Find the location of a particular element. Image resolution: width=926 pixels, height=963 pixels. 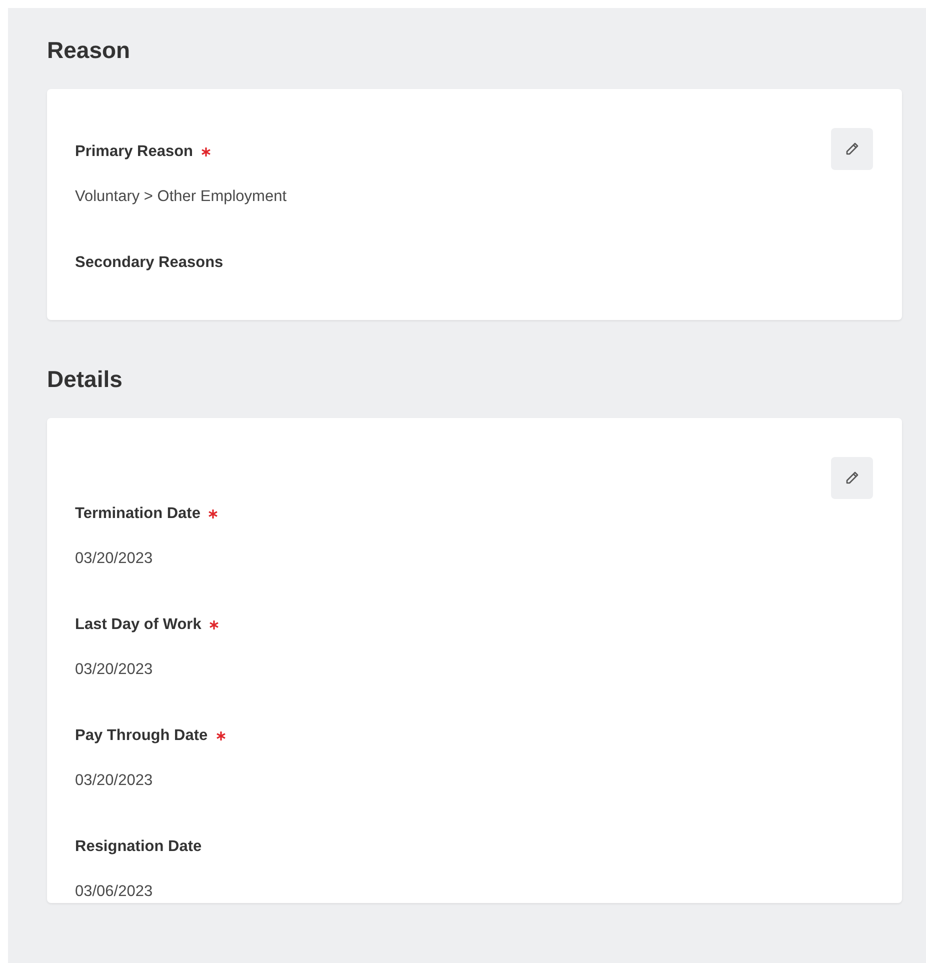

field-label: Primary Reason is located at coordinates (134, 152).